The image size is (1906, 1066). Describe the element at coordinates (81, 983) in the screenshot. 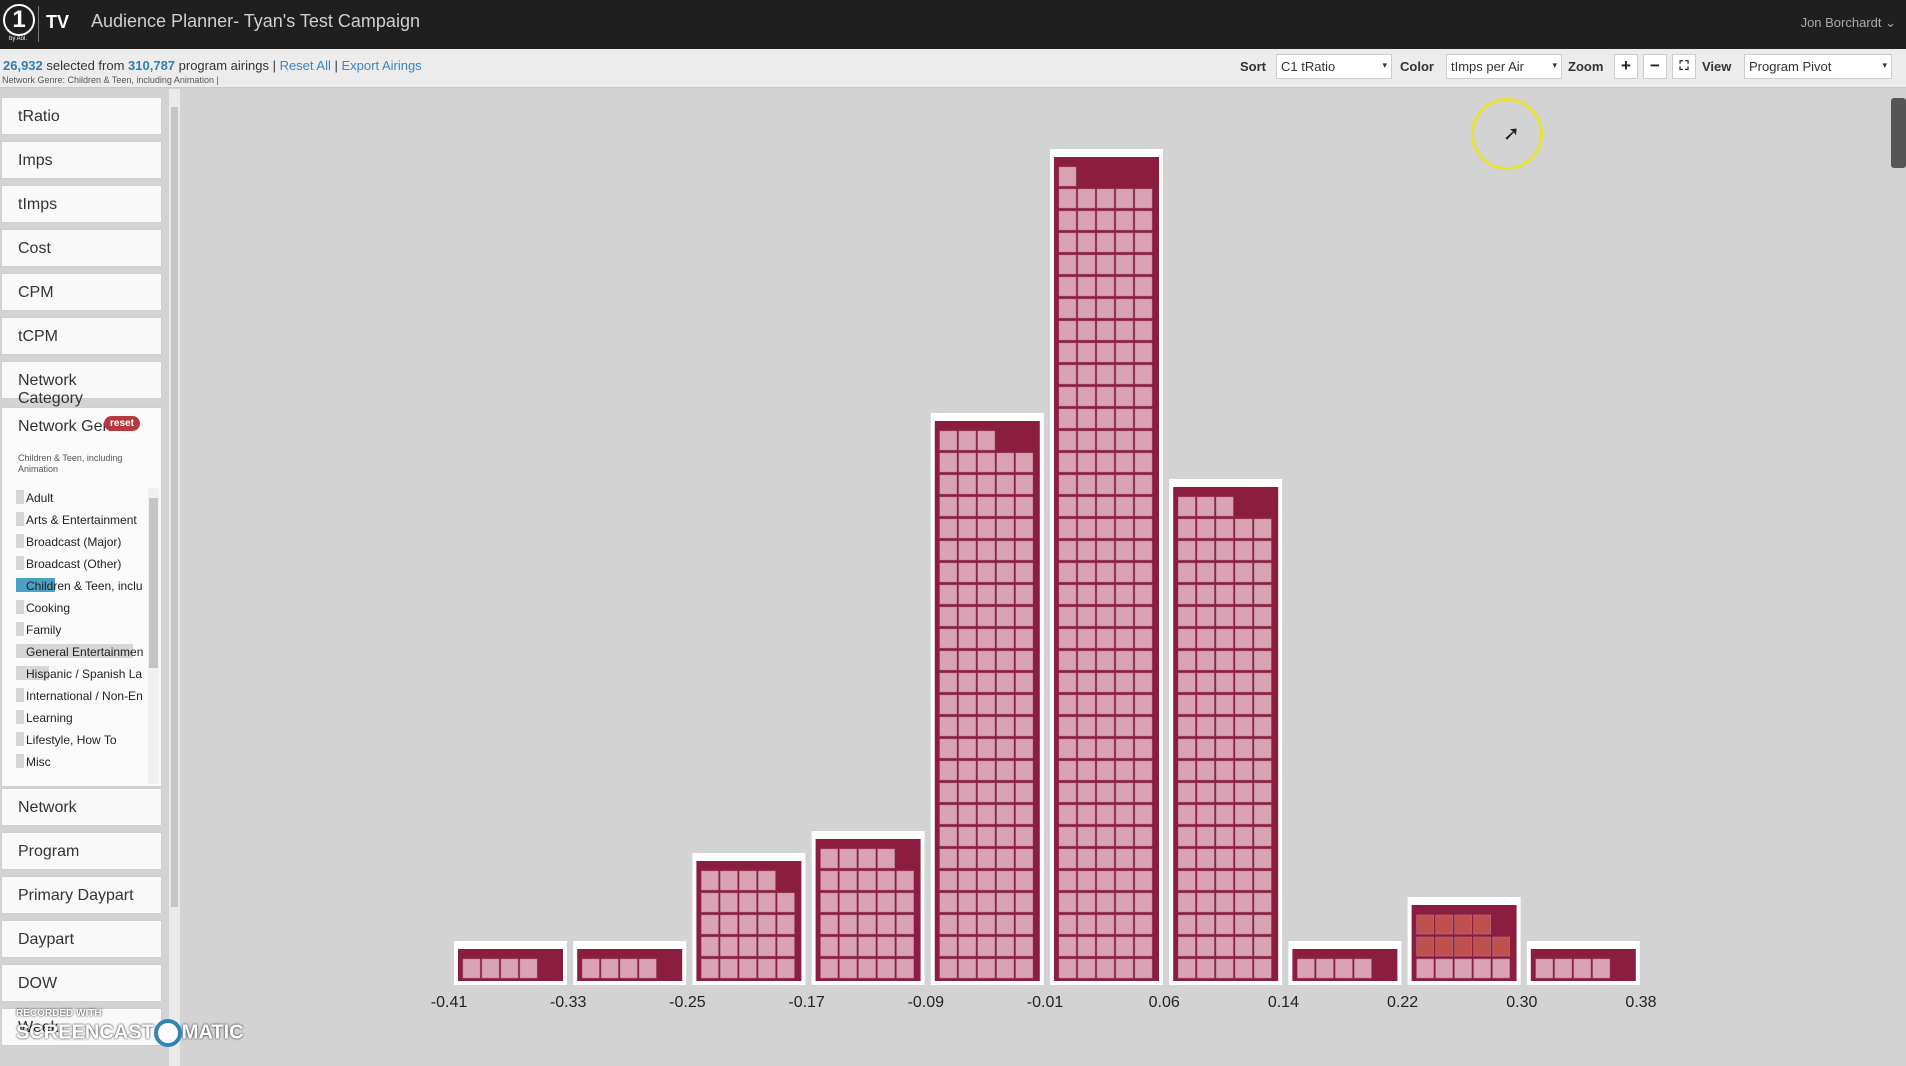

I see `filter-dow: DOW` at that location.